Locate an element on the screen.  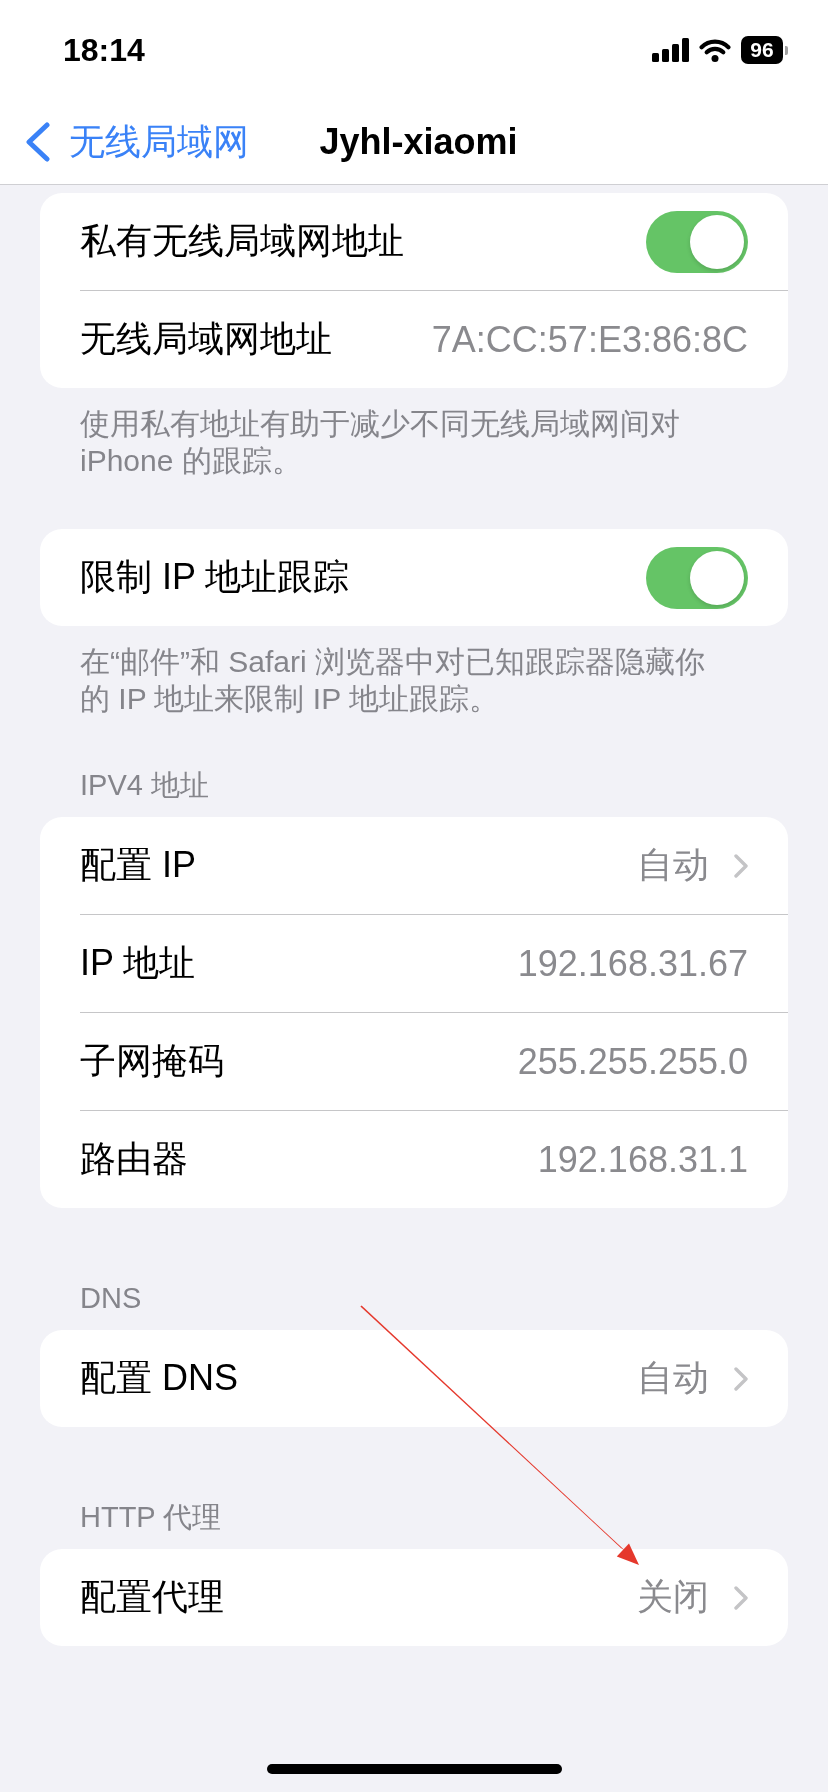
wifi-icon is located at coordinates (715, 50).